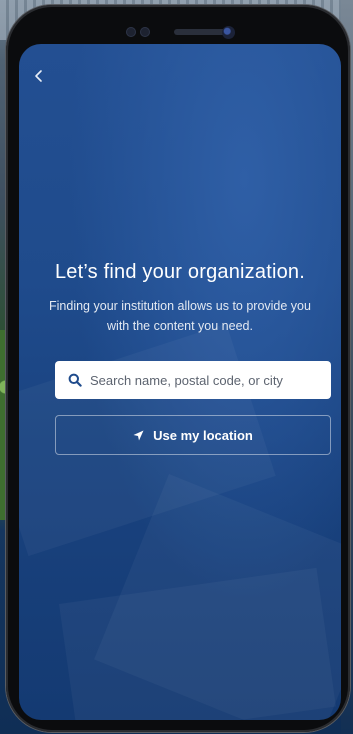 The image size is (353, 734). I want to click on page-title: Let’s find your organization., so click(180, 272).